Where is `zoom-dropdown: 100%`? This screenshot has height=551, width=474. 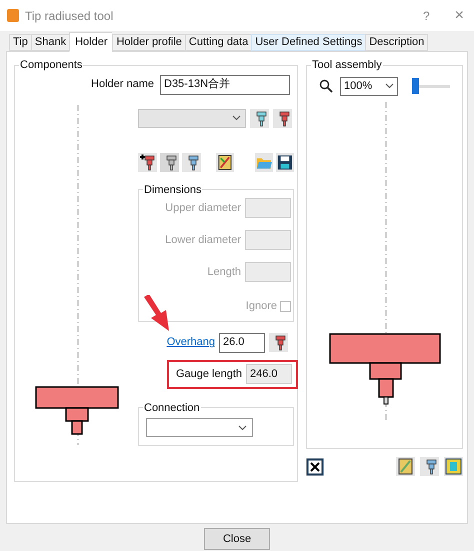 zoom-dropdown: 100% is located at coordinates (369, 86).